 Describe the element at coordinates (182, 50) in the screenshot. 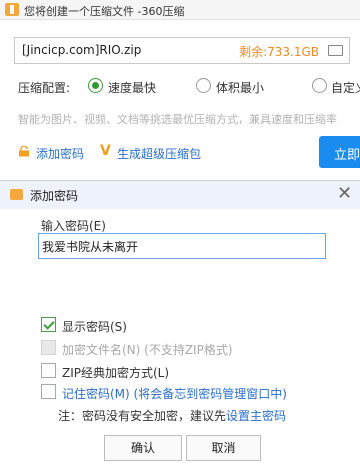

I see `archive-name-field: [Jincicp.com]RIO.zip 剩余:733.1GB` at that location.